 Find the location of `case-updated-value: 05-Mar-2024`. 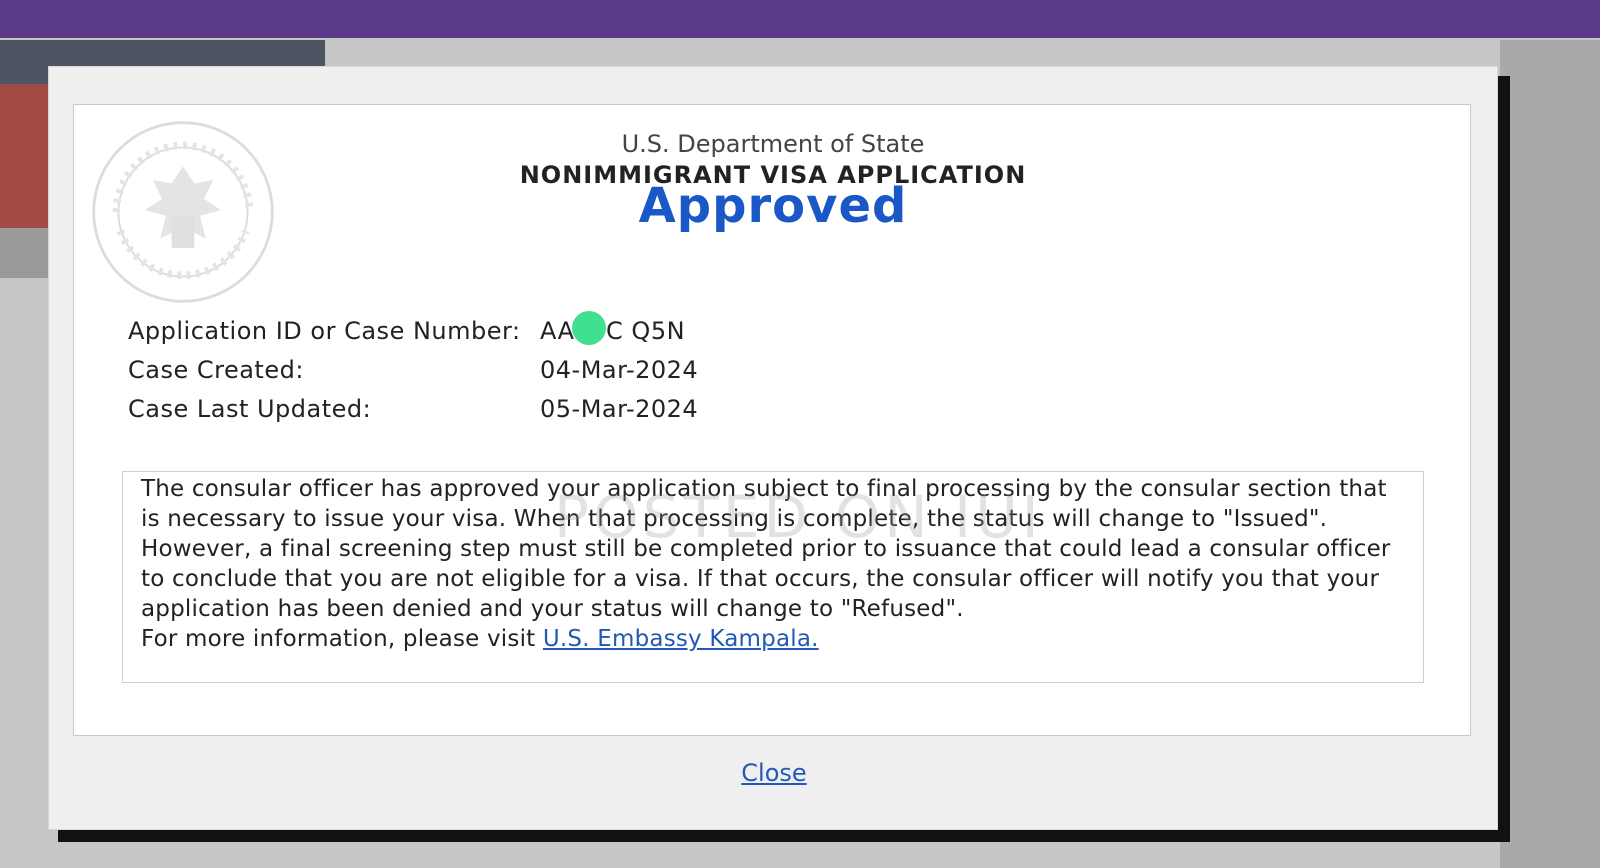

case-updated-value: 05-Mar-2024 is located at coordinates (619, 409).